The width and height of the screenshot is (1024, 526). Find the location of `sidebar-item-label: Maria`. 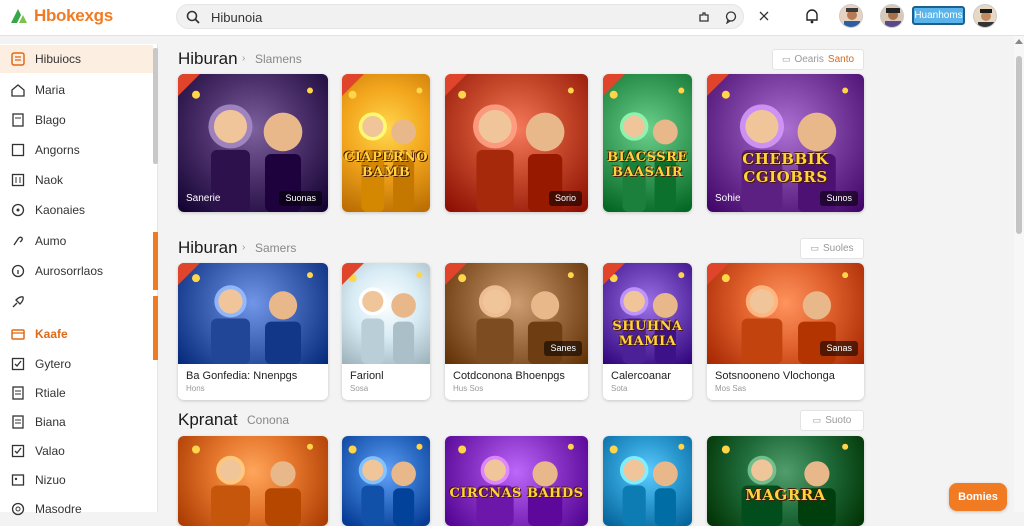

sidebar-item-label: Maria is located at coordinates (50, 90).